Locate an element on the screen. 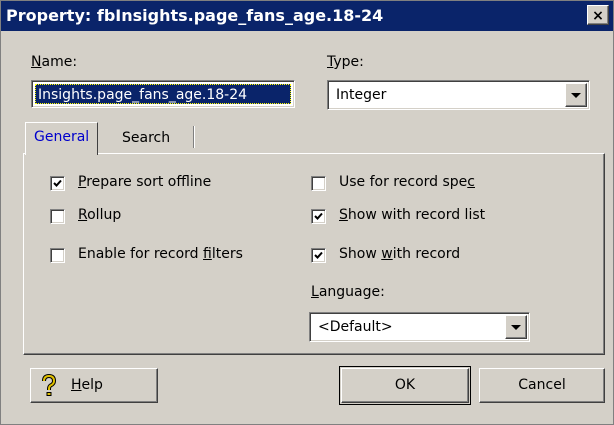  name-input: Insights.page_fans_age.18-24 is located at coordinates (163, 94).